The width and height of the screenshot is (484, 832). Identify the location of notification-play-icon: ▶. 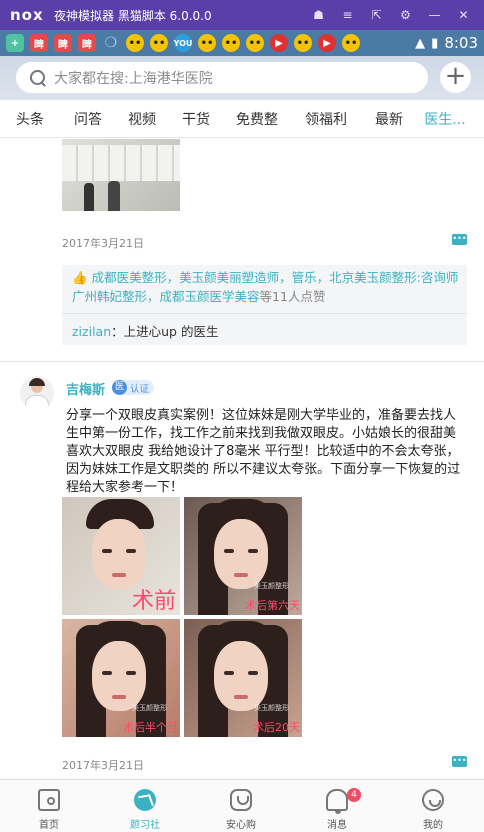
(327, 43).